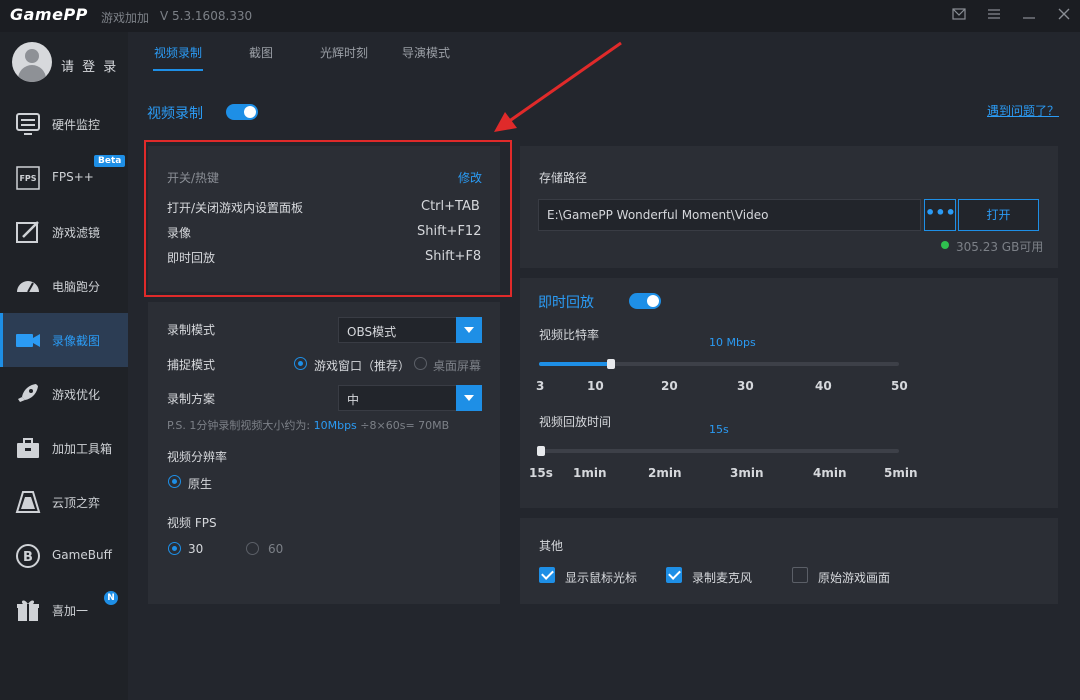 The image size is (1080, 700). Describe the element at coordinates (854, 577) in the screenshot. I see `raw-game-label: 原始游戏画面` at that location.